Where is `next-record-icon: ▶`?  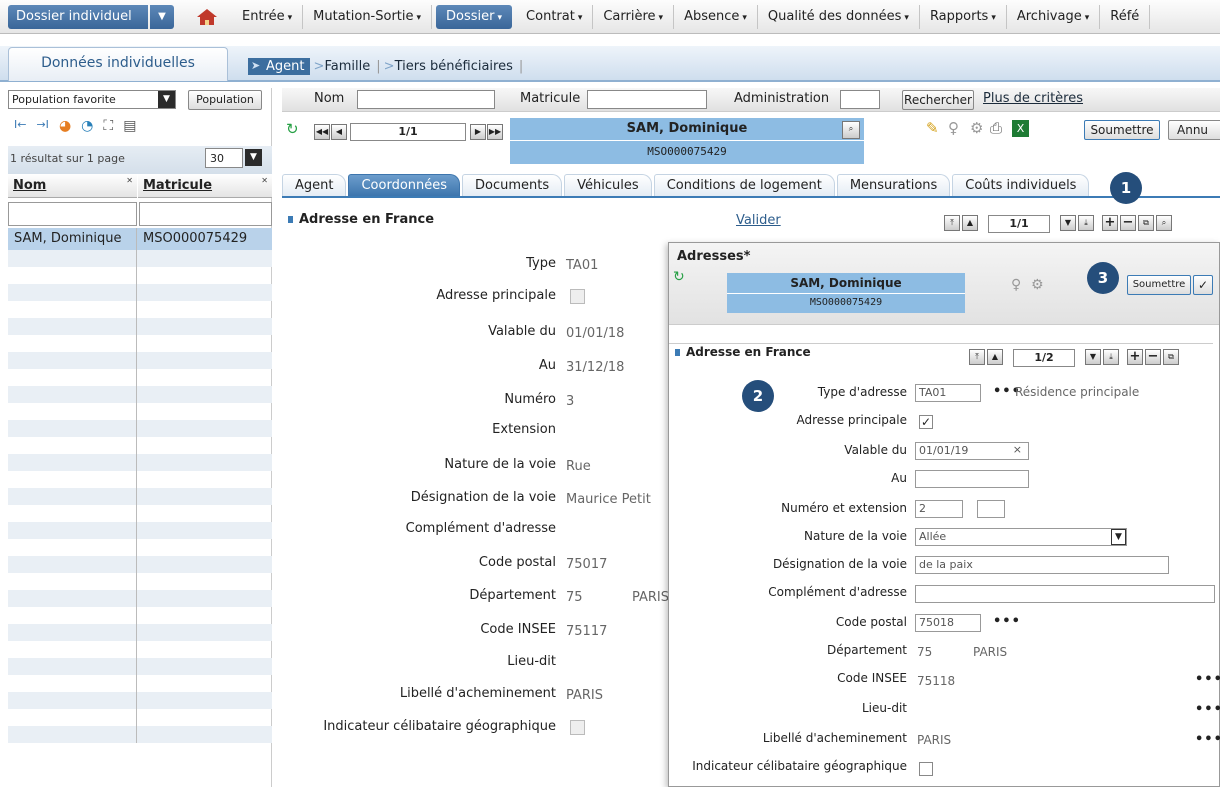
next-record-icon: ▶ is located at coordinates (478, 132).